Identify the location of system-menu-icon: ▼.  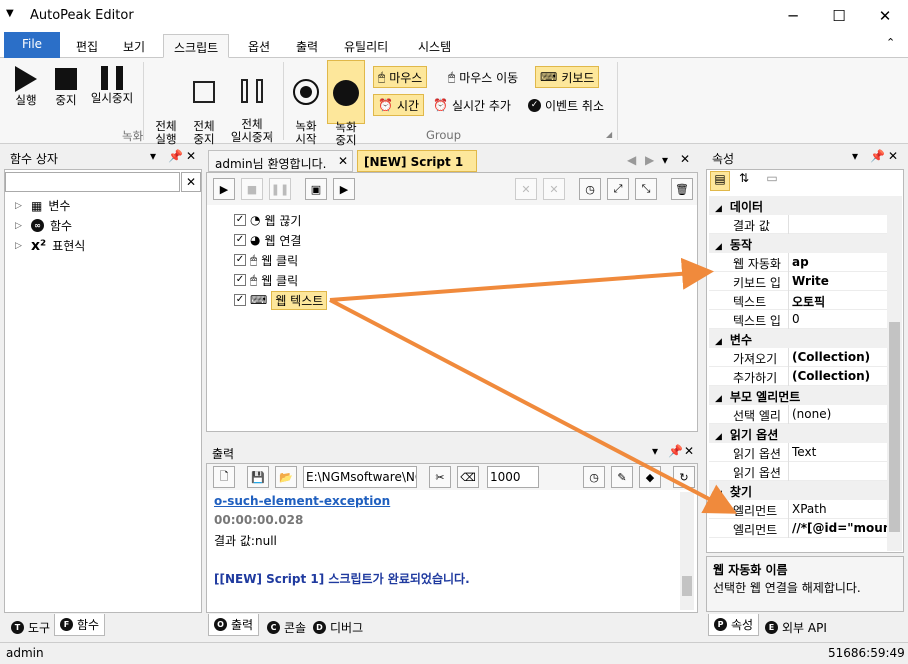
(10, 13).